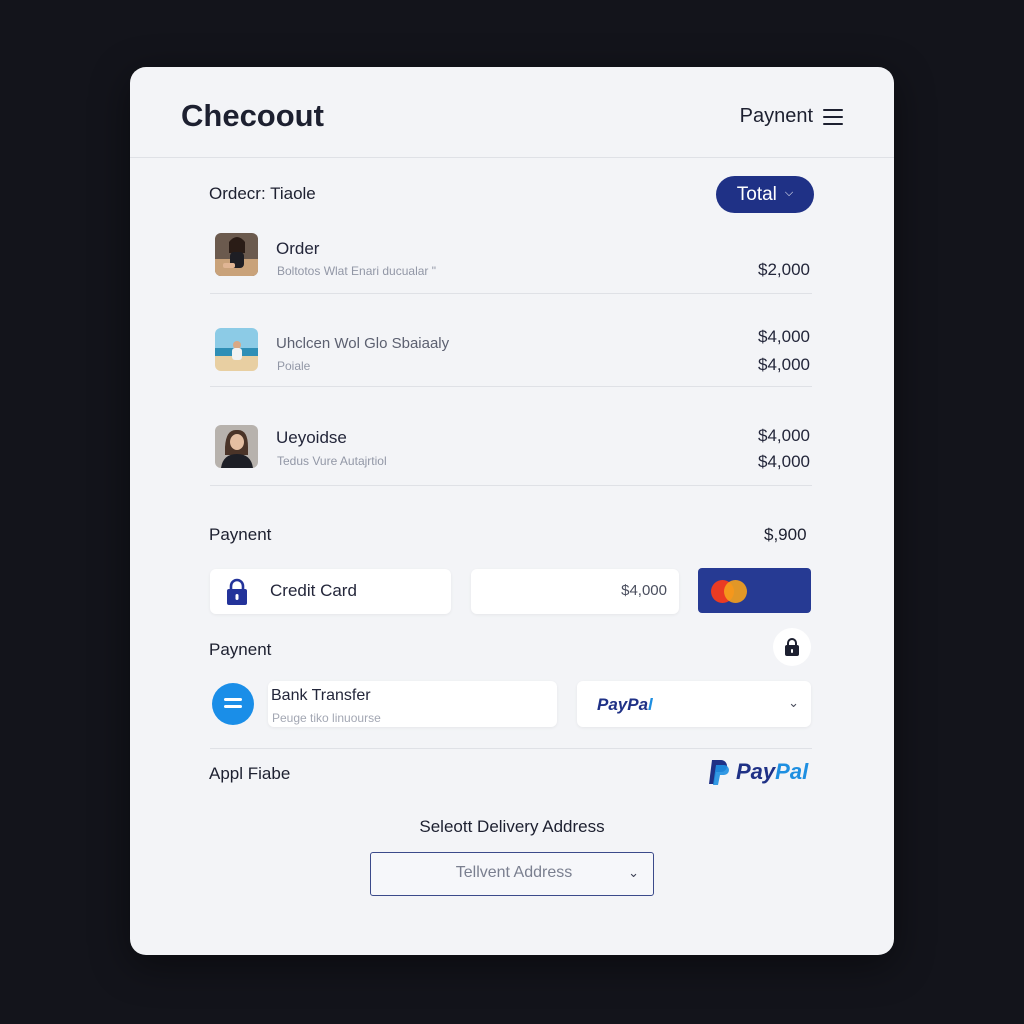  I want to click on credit-card-label: Credit Card, so click(313, 590).